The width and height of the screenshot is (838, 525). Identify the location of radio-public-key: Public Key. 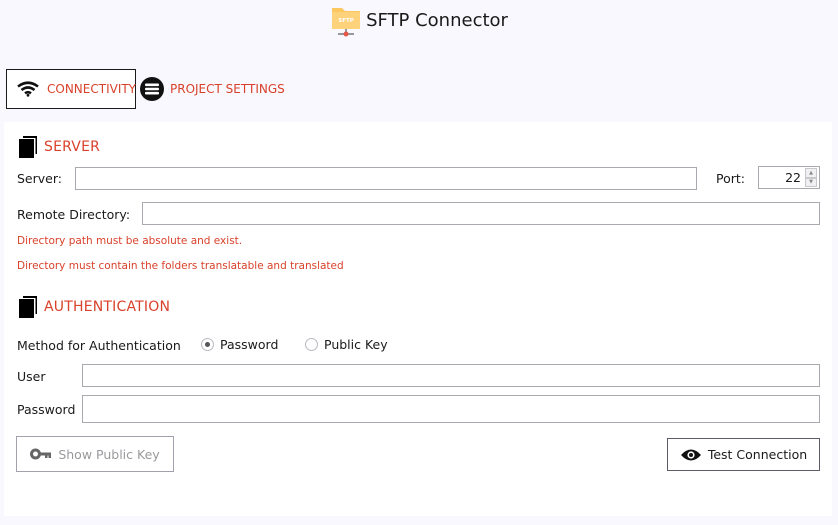
(346, 344).